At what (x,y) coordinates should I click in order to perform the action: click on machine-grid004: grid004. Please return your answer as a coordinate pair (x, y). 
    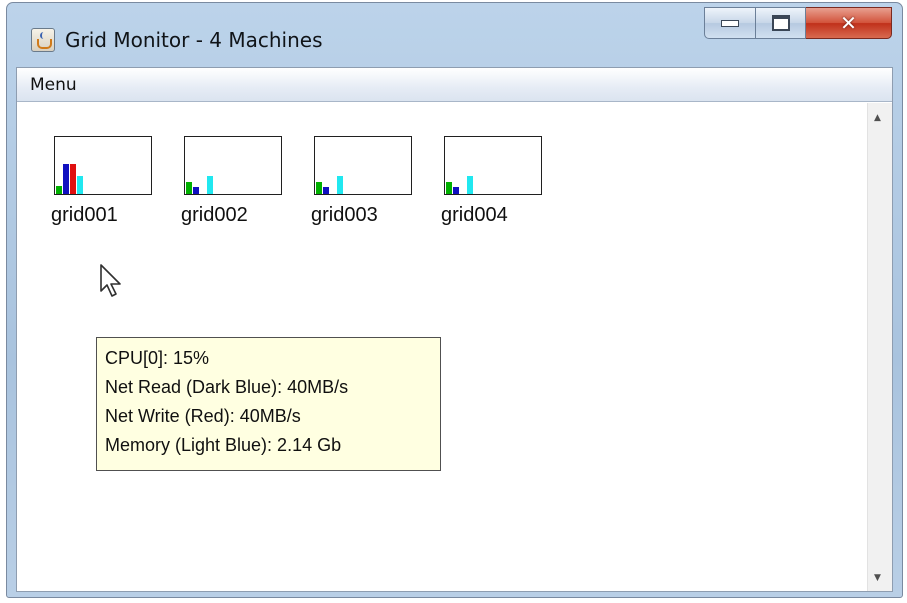
    Looking at the image, I should click on (493, 181).